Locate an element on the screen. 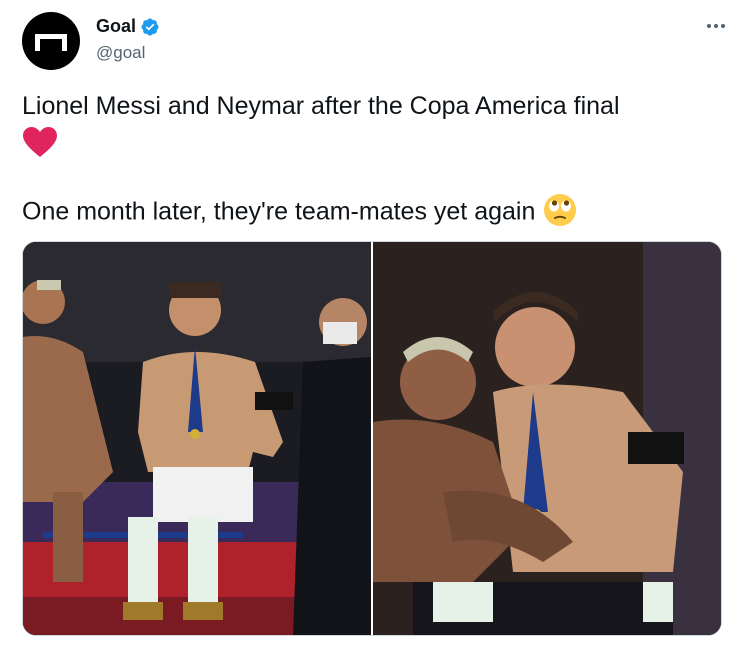 The height and width of the screenshot is (658, 750). author-display-name: Goal is located at coordinates (116, 26).